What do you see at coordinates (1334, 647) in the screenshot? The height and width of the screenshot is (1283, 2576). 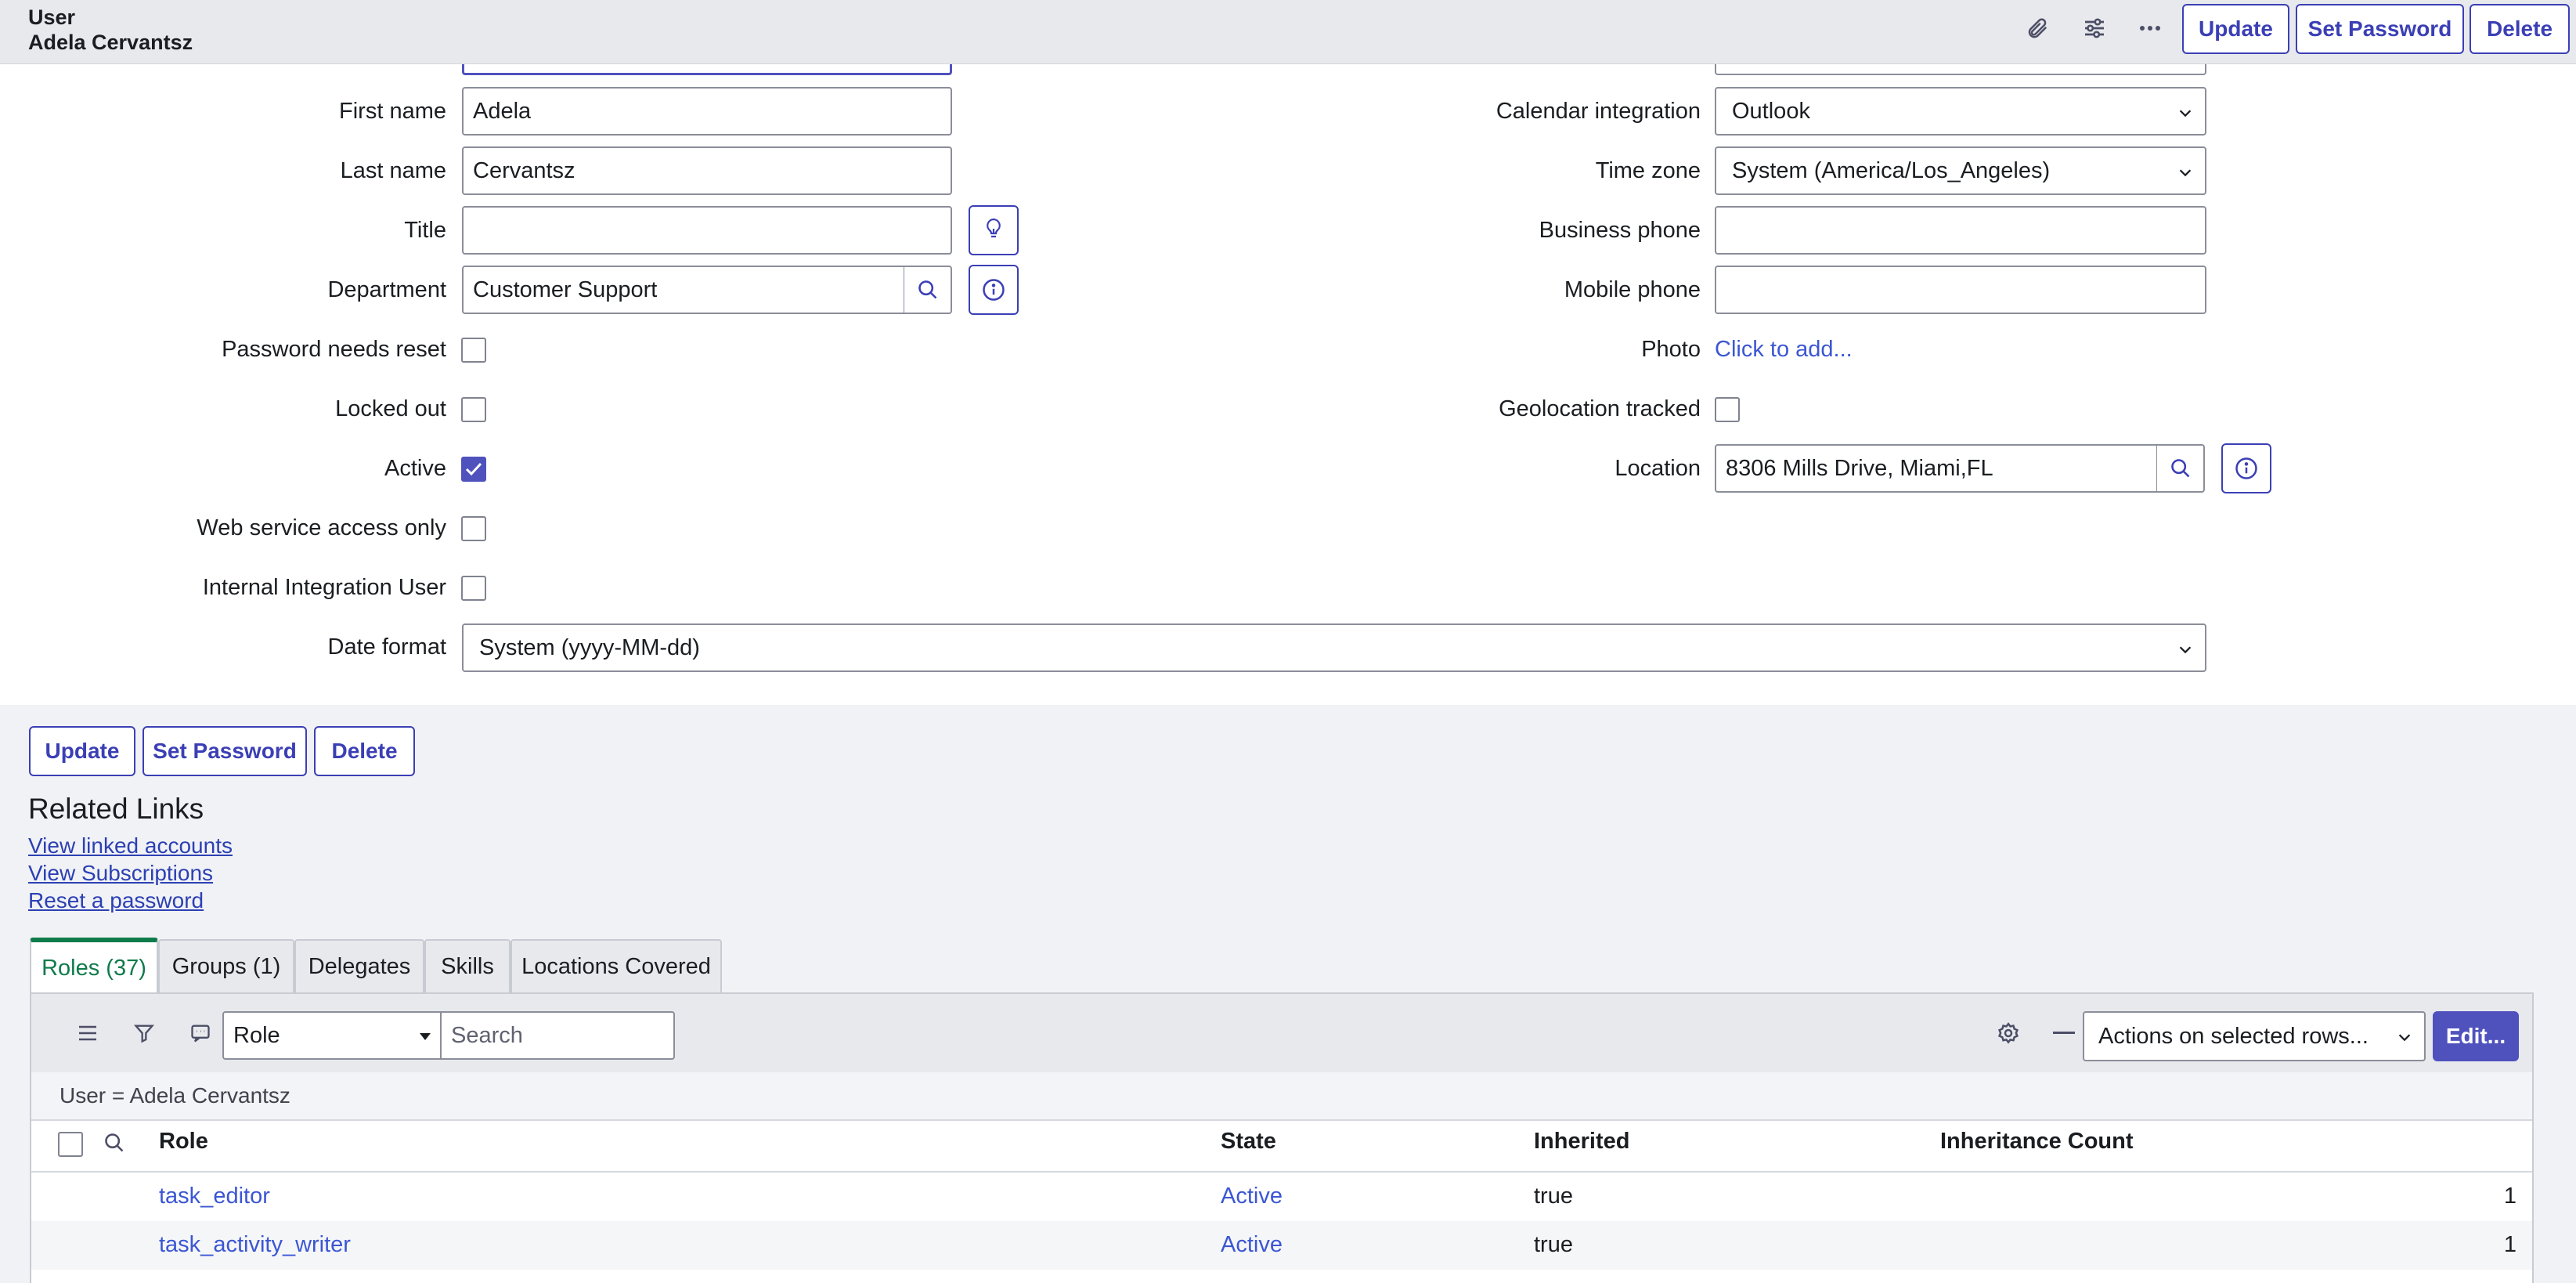 I see `date-format-select: System (yyyy-MM-dd)` at bounding box center [1334, 647].